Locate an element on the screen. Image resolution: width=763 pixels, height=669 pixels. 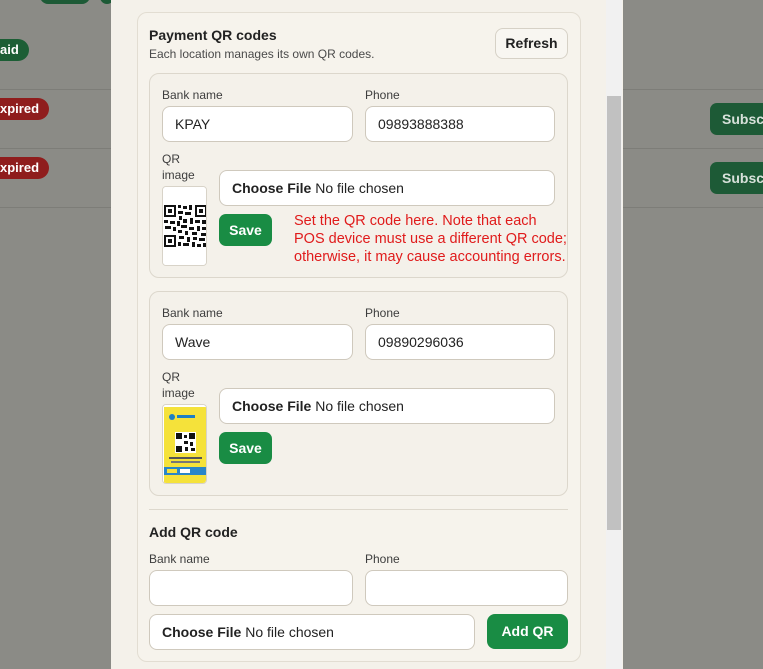
wave-qr-poster-icon is located at coordinates (184, 444).